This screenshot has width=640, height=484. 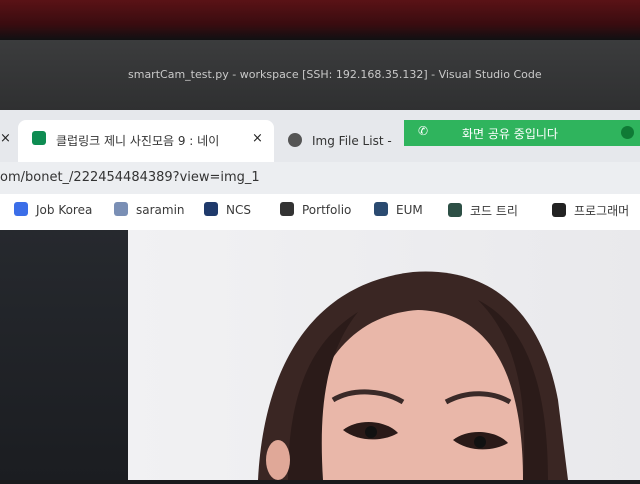 What do you see at coordinates (227, 209) in the screenshot?
I see `bookmark-ncs: NCS` at bounding box center [227, 209].